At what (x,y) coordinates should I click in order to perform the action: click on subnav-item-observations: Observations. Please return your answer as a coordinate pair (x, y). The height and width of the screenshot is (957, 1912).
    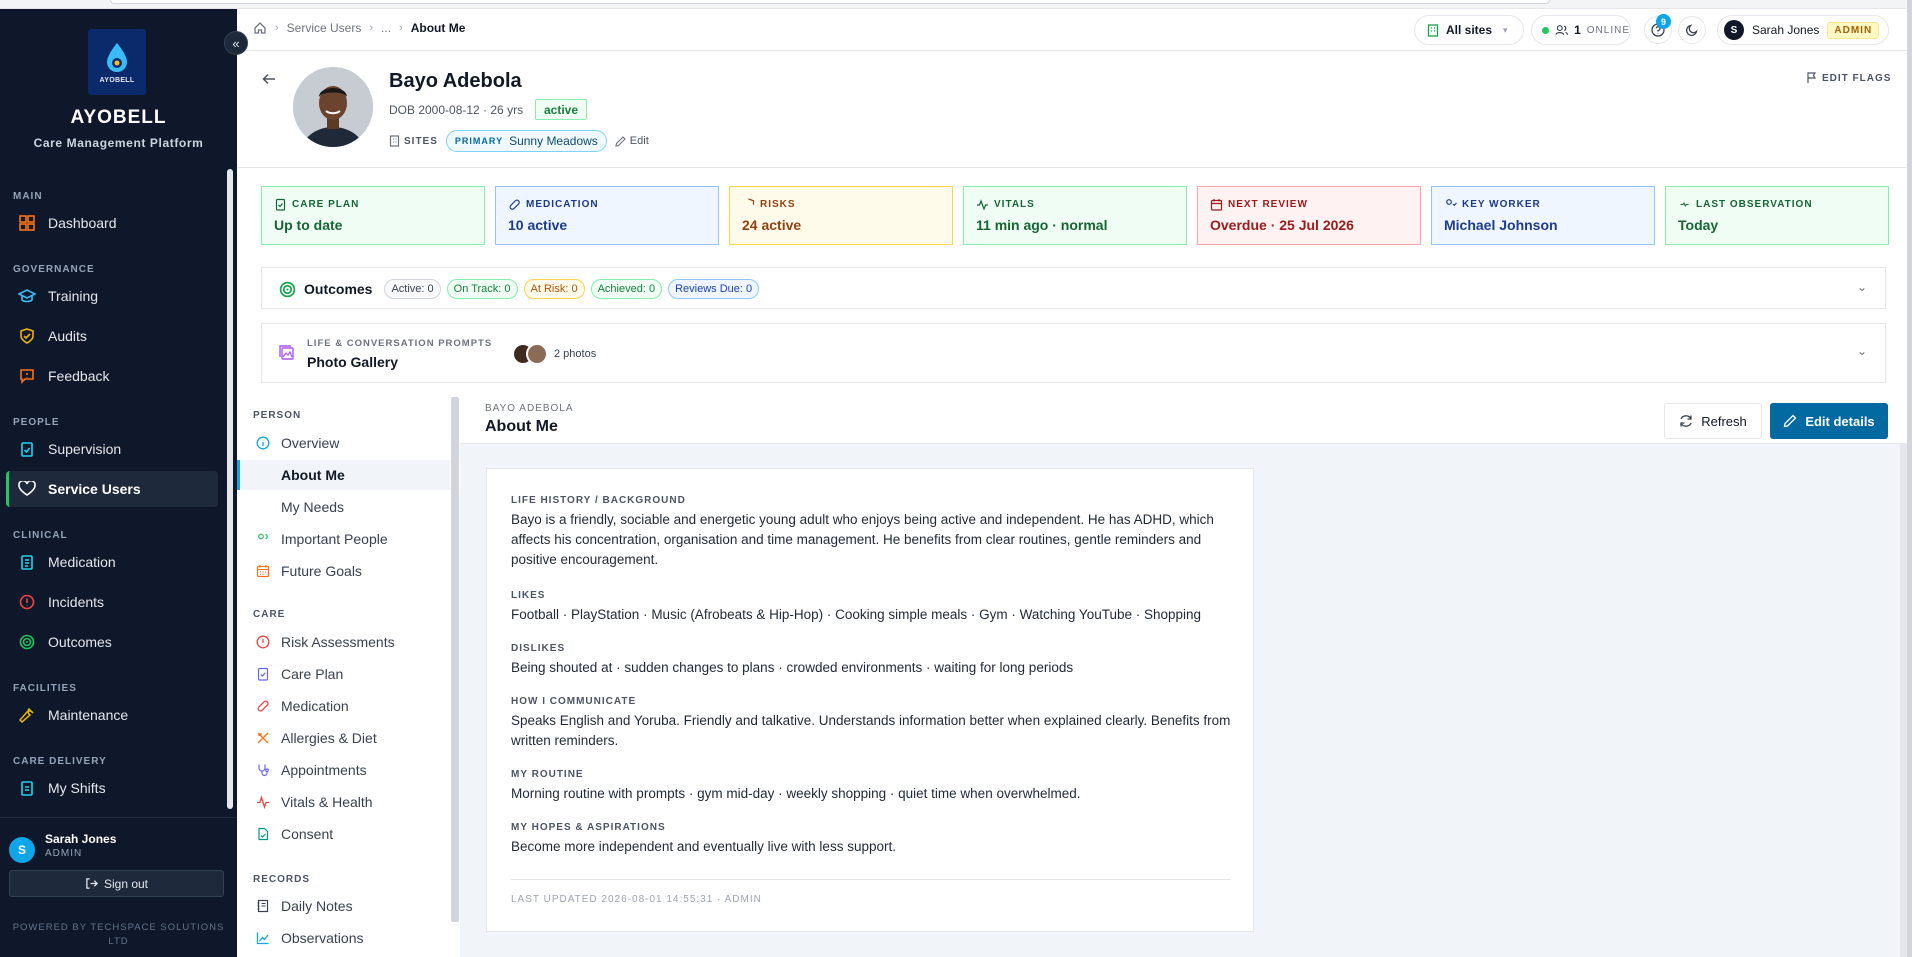
    Looking at the image, I should click on (343, 938).